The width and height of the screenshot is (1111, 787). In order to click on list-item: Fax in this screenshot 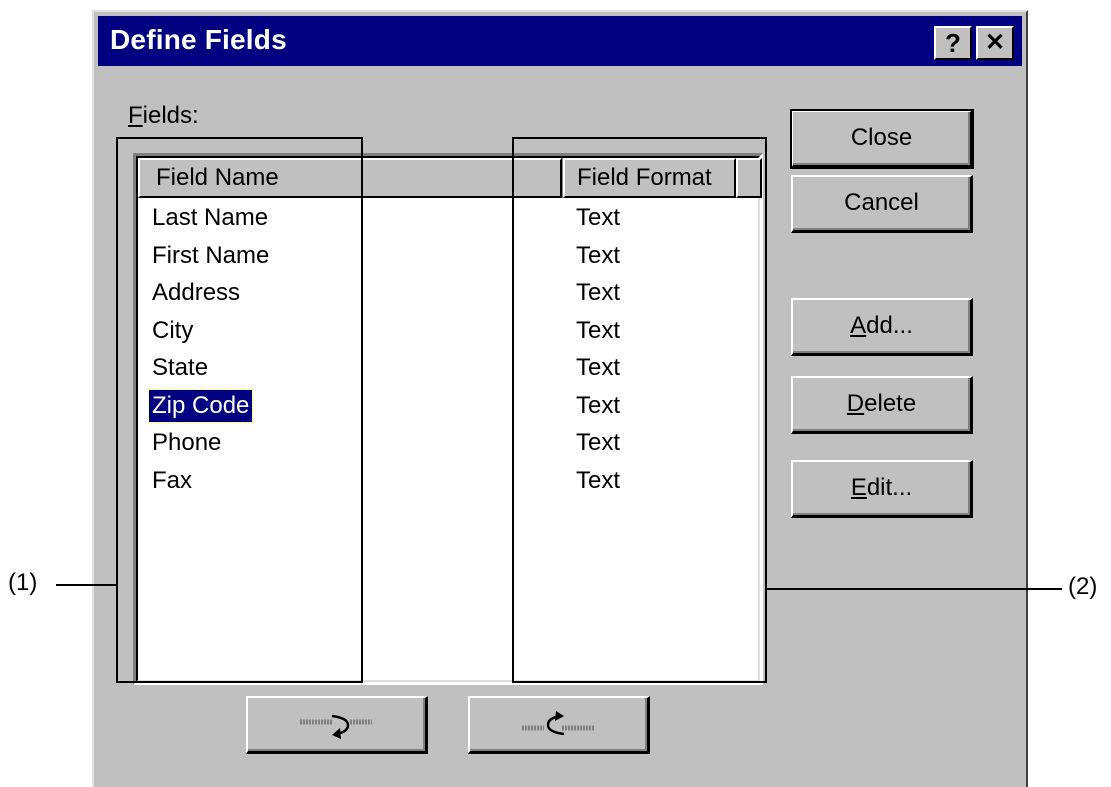, I will do `click(172, 481)`.